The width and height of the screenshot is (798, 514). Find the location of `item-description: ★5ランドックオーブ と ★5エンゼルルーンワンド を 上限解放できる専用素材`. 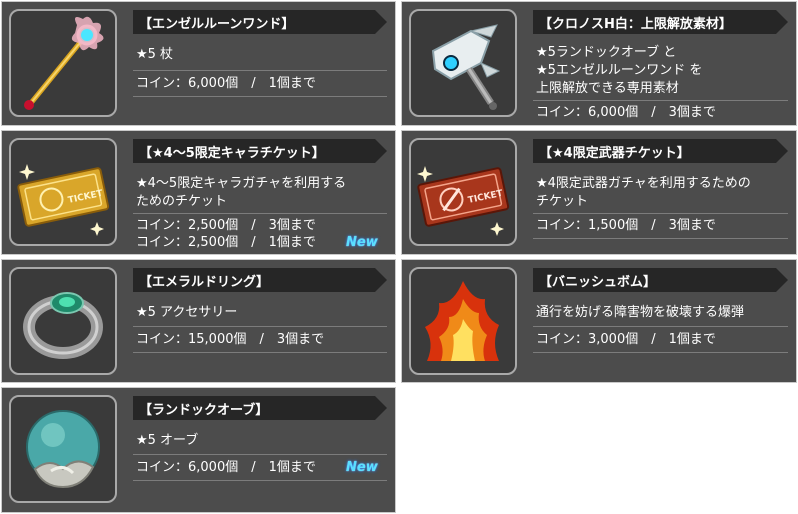

item-description: ★5ランドックオーブ と ★5エンゼルルーンワンド を 上限解放できる専用素材 is located at coordinates (619, 70).